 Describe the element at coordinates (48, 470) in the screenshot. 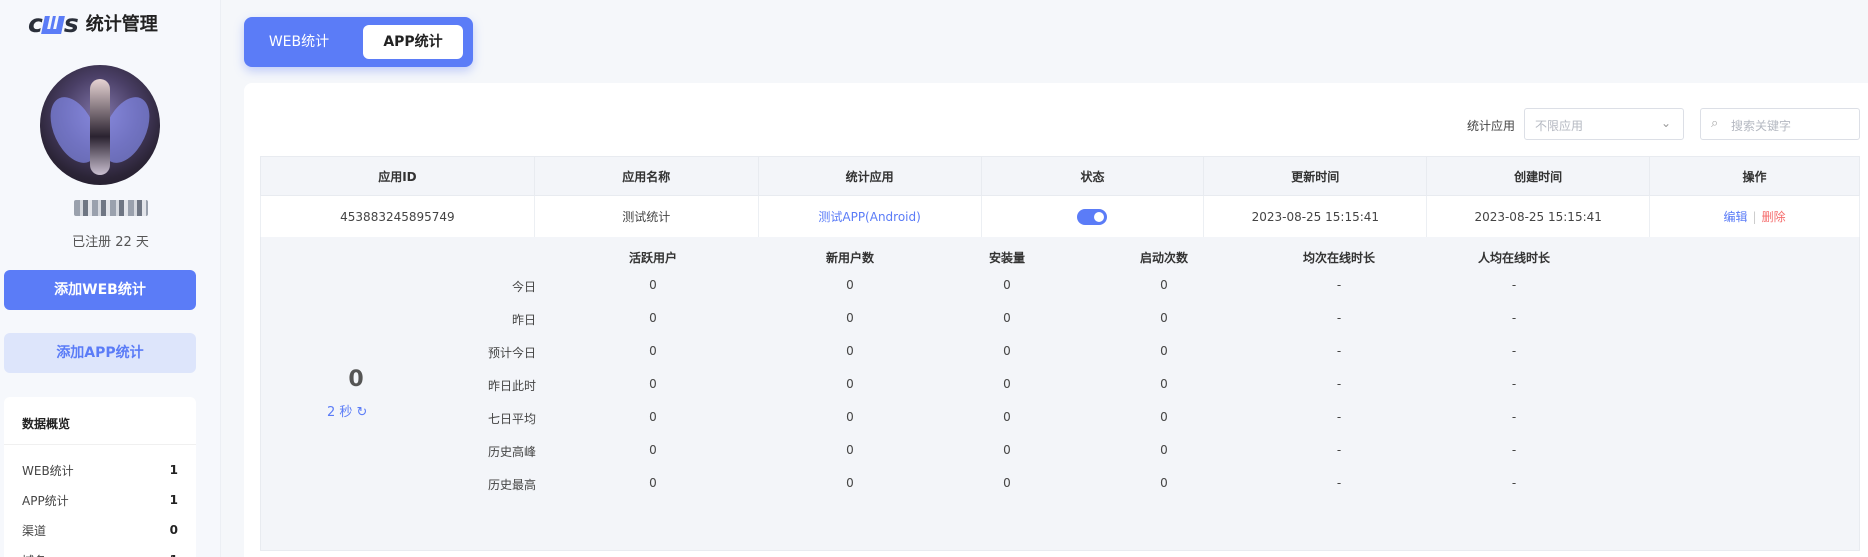

I see `overview-item-label: WEB统计` at that location.